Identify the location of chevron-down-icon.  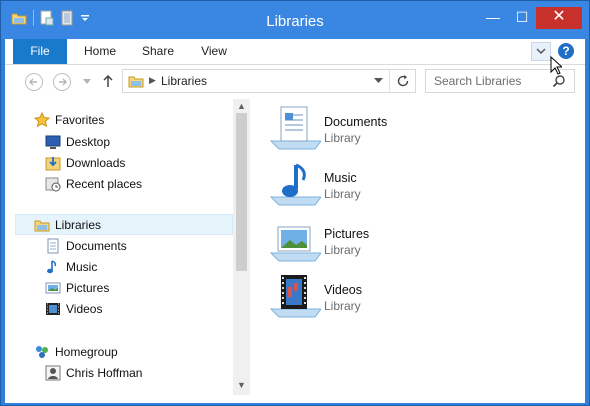
(541, 51).